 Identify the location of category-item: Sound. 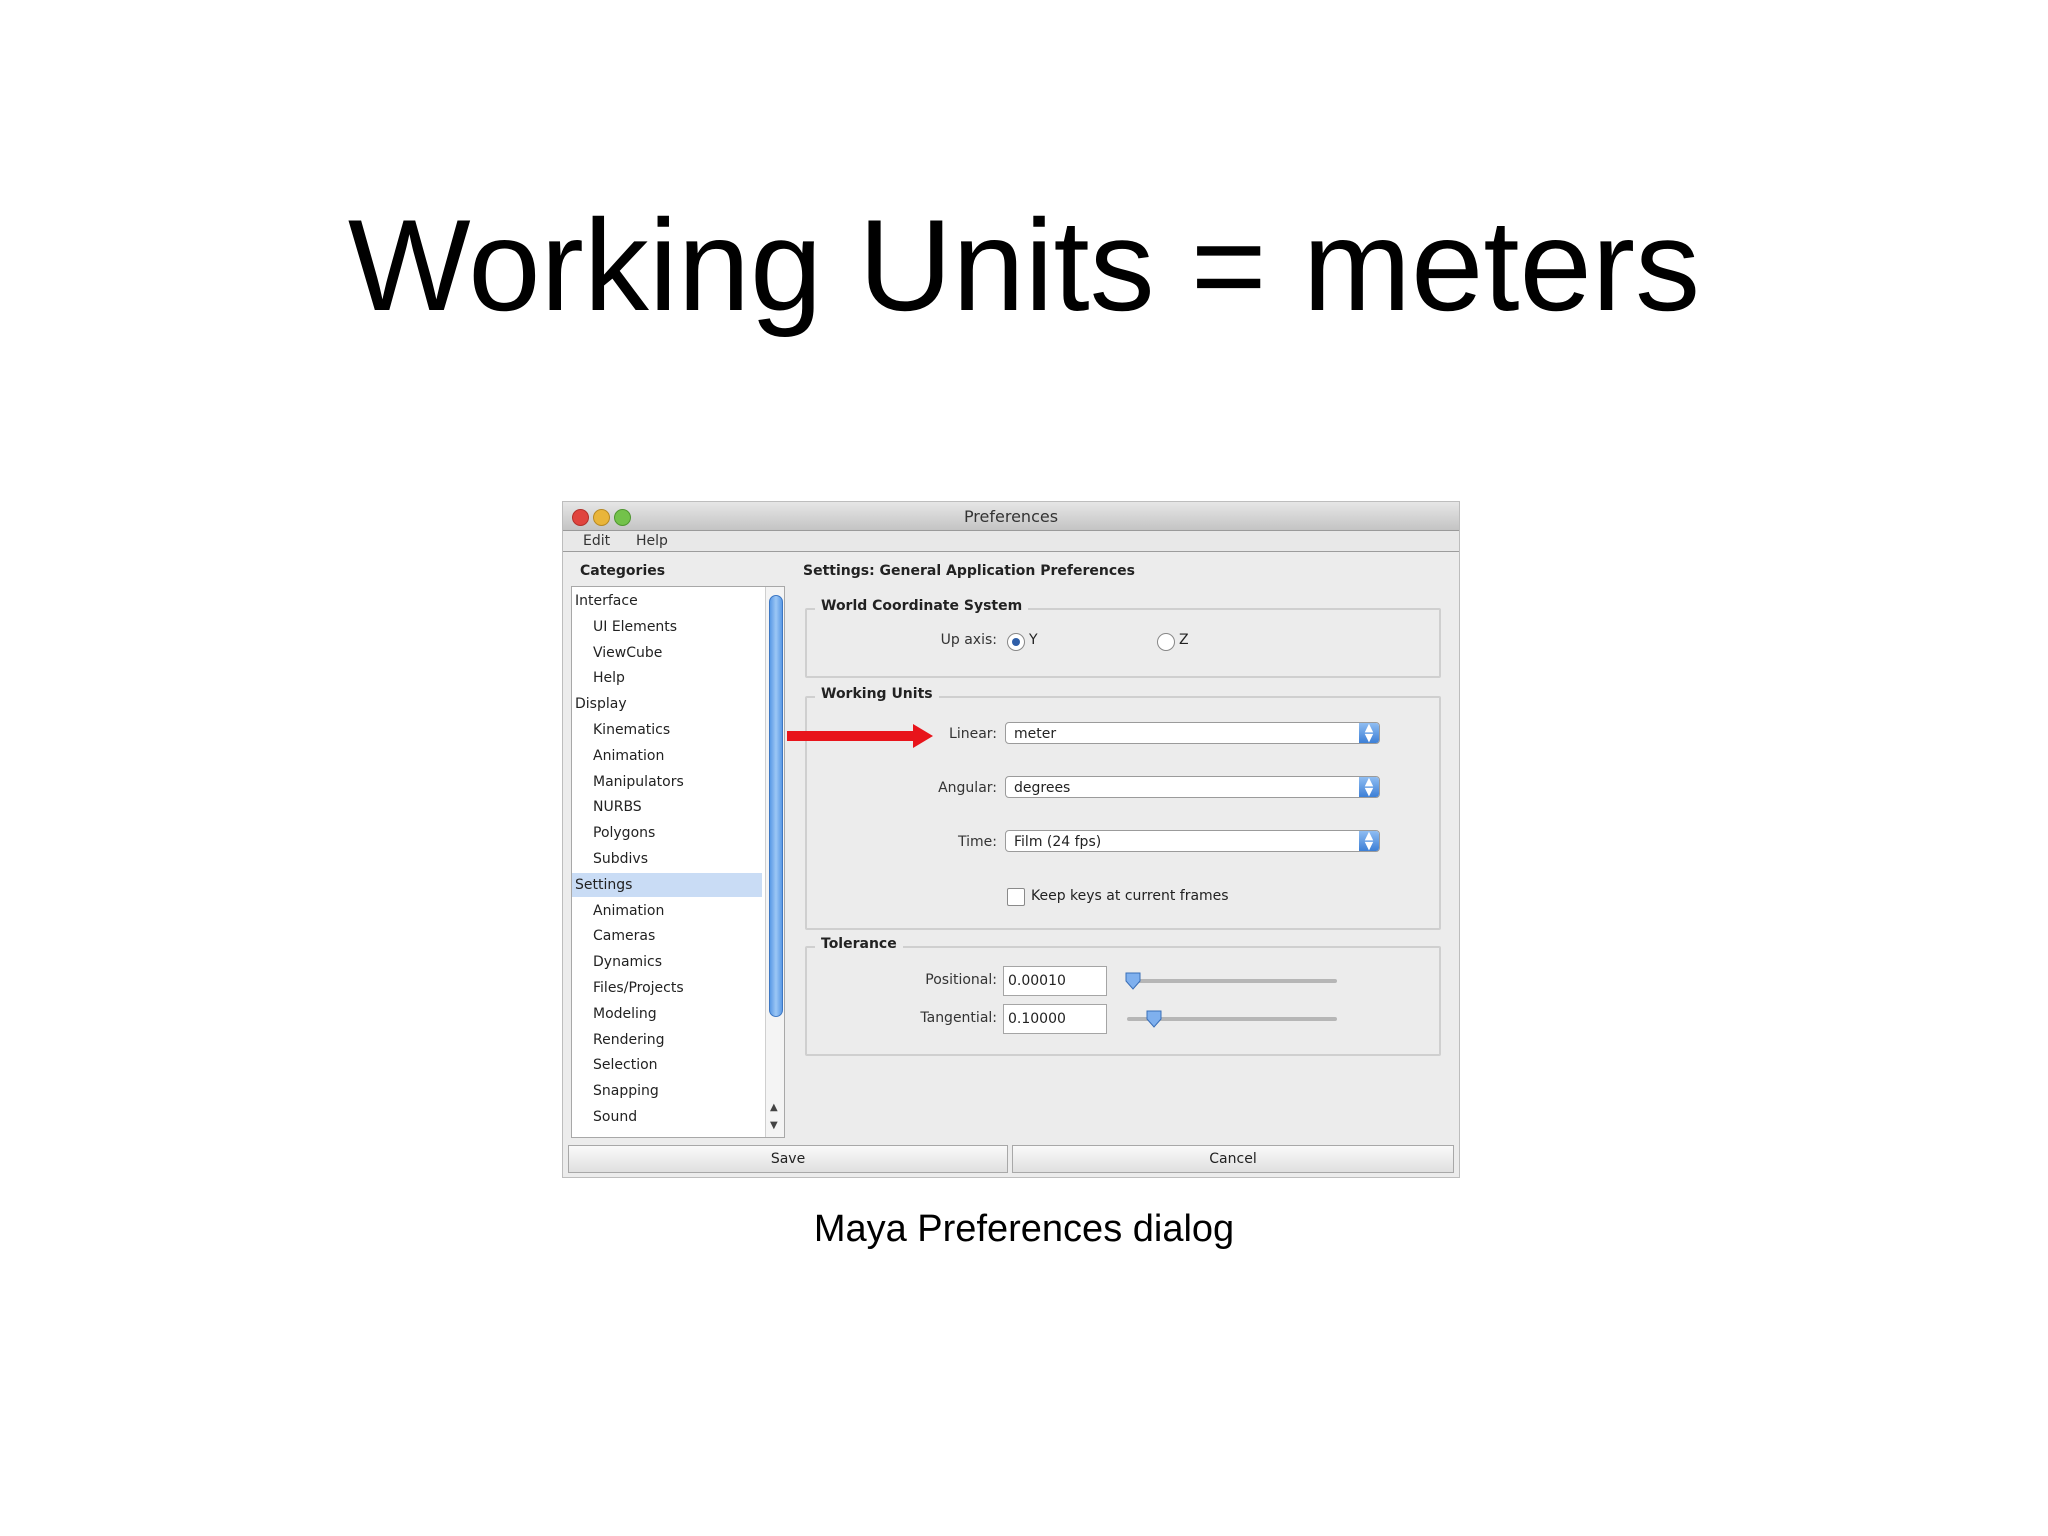
(667, 1117).